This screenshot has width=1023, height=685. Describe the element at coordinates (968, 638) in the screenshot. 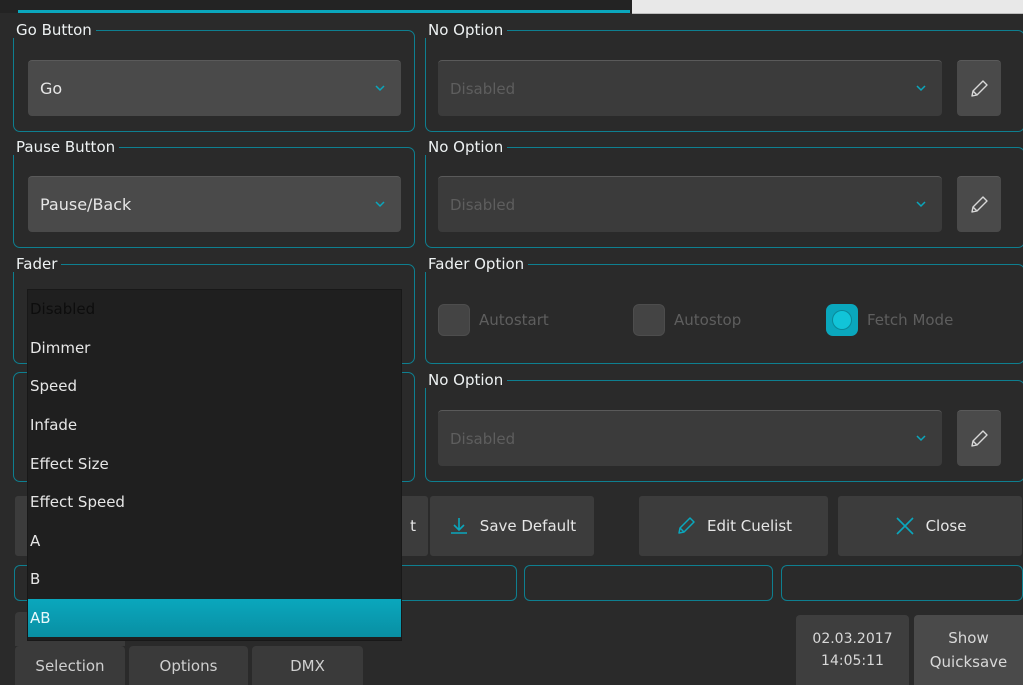

I see `show-label: Show` at that location.